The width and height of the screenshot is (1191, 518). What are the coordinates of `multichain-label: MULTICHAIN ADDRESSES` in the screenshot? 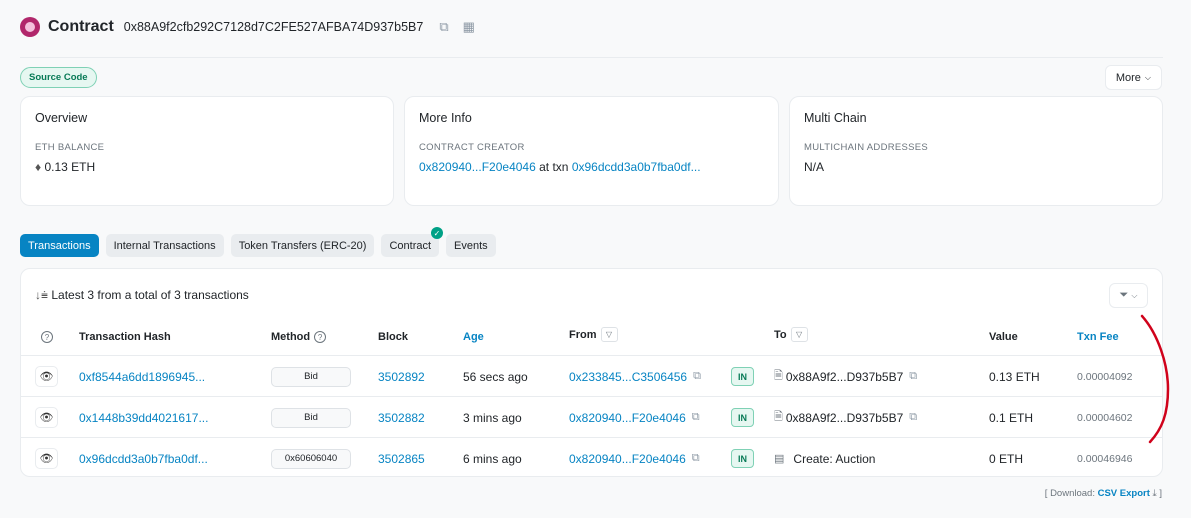 It's located at (866, 147).